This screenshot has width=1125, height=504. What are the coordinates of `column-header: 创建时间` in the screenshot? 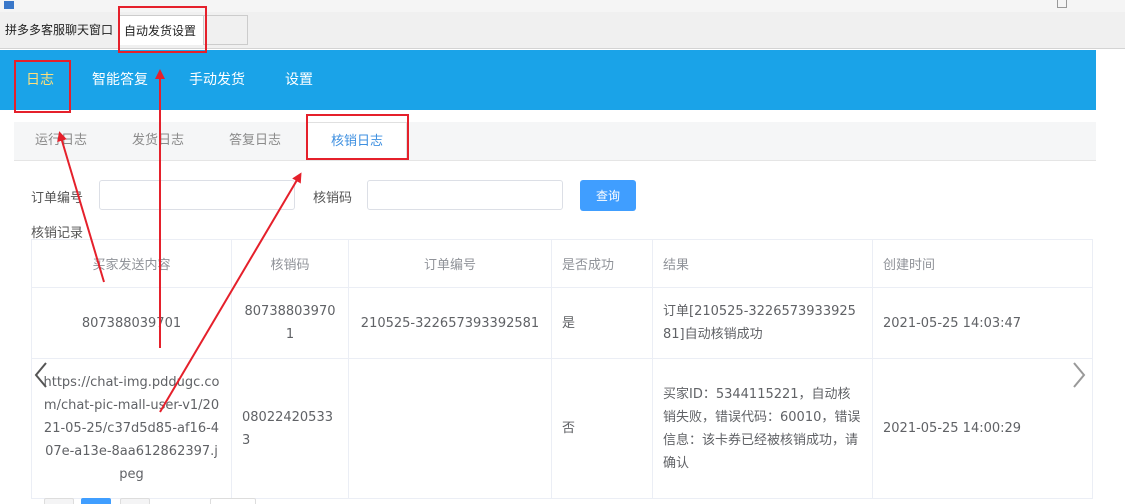 It's located at (982, 263).